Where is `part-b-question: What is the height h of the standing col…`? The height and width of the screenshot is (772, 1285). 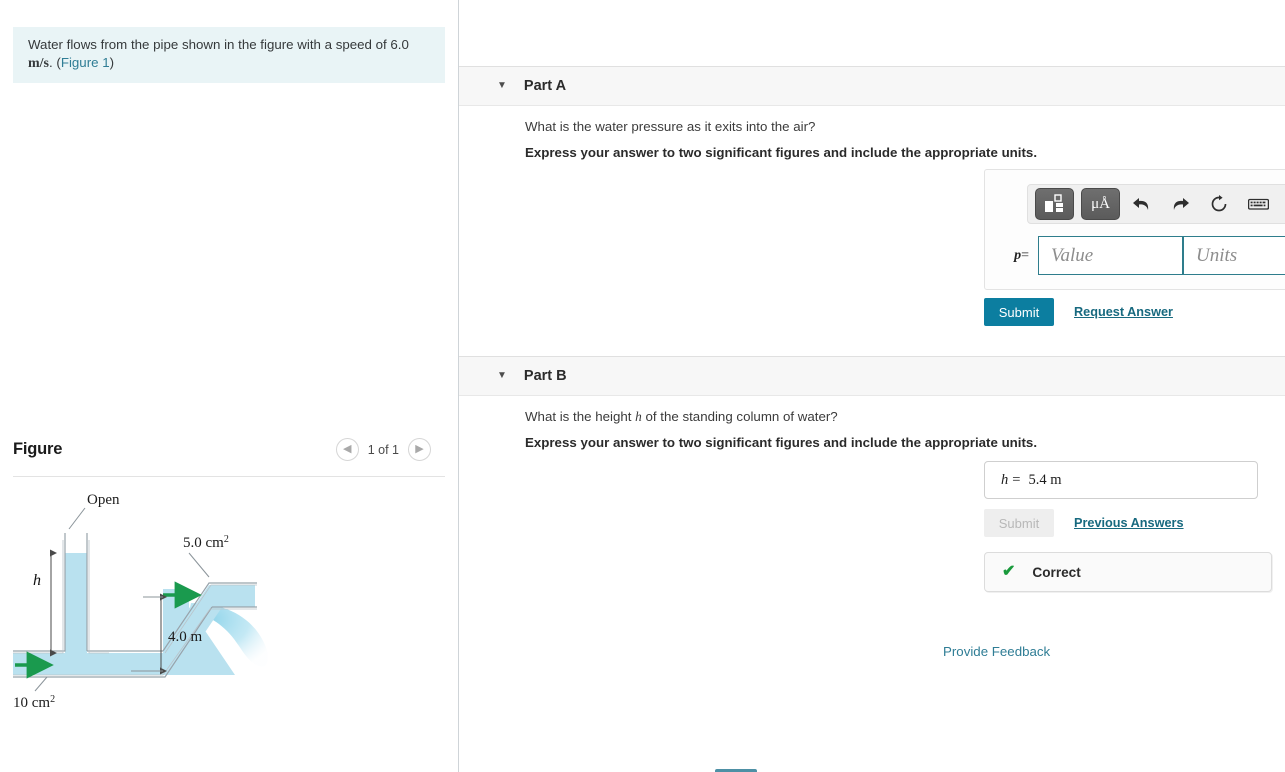
part-b-question: What is the height h of the standing col… is located at coordinates (681, 417).